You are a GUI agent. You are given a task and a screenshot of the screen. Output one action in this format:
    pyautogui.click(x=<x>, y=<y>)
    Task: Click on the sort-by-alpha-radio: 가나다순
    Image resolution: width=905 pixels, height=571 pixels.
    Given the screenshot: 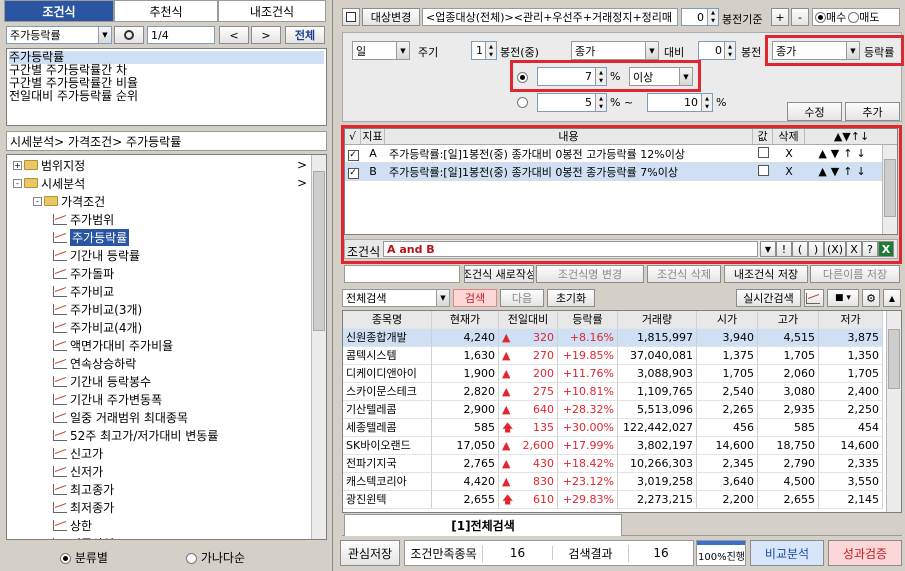 What is the action you would take?
    pyautogui.click(x=215, y=557)
    